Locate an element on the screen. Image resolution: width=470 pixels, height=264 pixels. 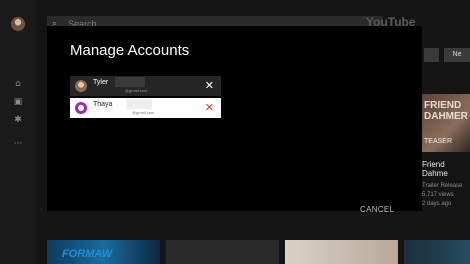
side-rail is located at coordinates (18, 132).